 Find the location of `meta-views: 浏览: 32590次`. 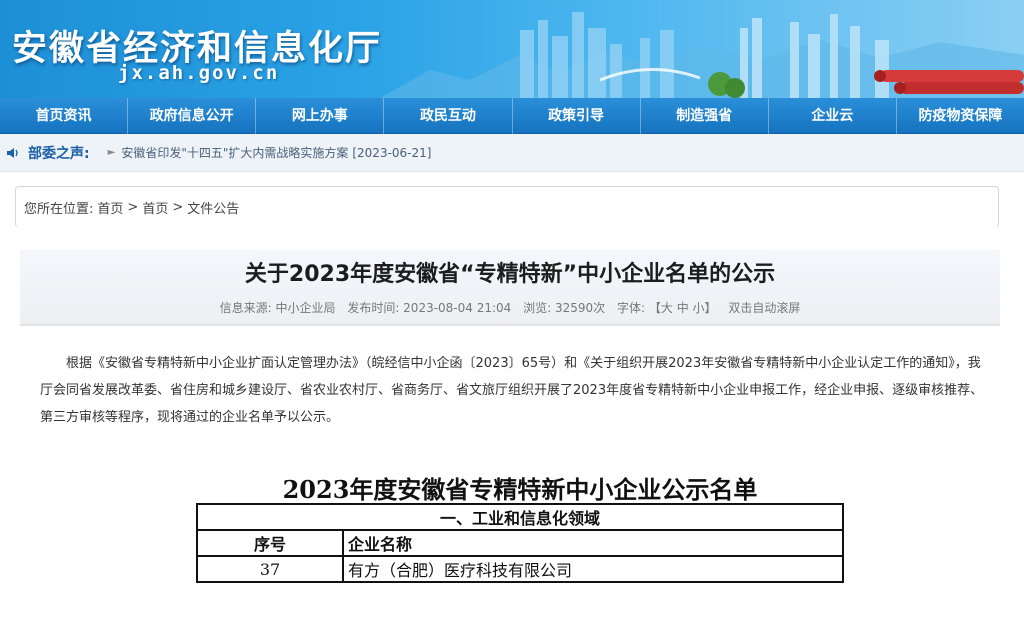

meta-views: 浏览: 32590次 is located at coordinates (564, 308).